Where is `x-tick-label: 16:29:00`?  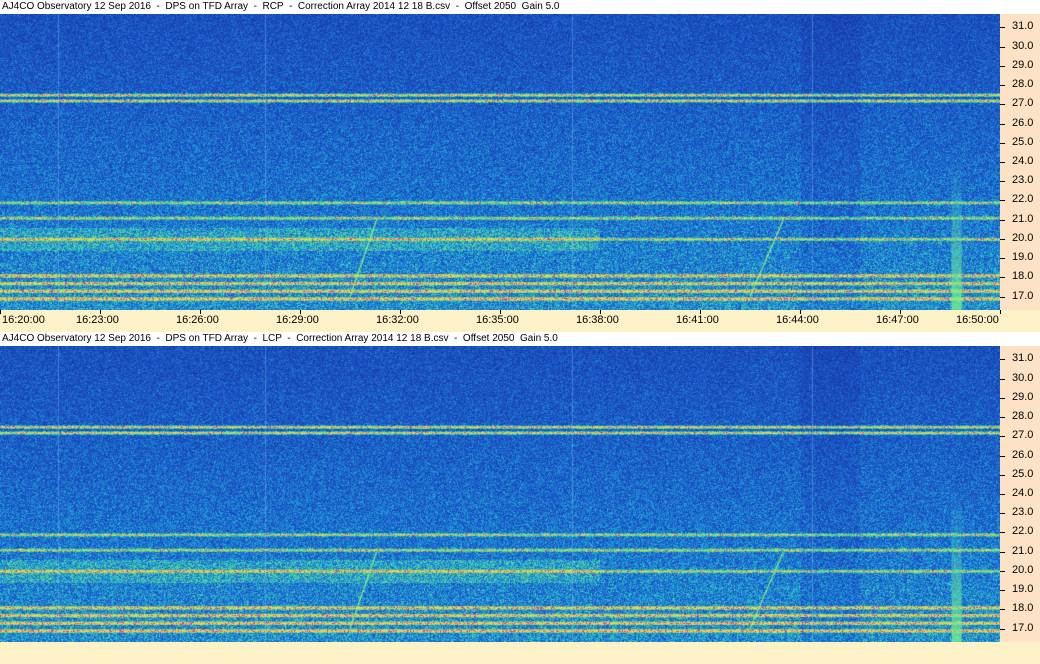
x-tick-label: 16:29:00 is located at coordinates (297, 320).